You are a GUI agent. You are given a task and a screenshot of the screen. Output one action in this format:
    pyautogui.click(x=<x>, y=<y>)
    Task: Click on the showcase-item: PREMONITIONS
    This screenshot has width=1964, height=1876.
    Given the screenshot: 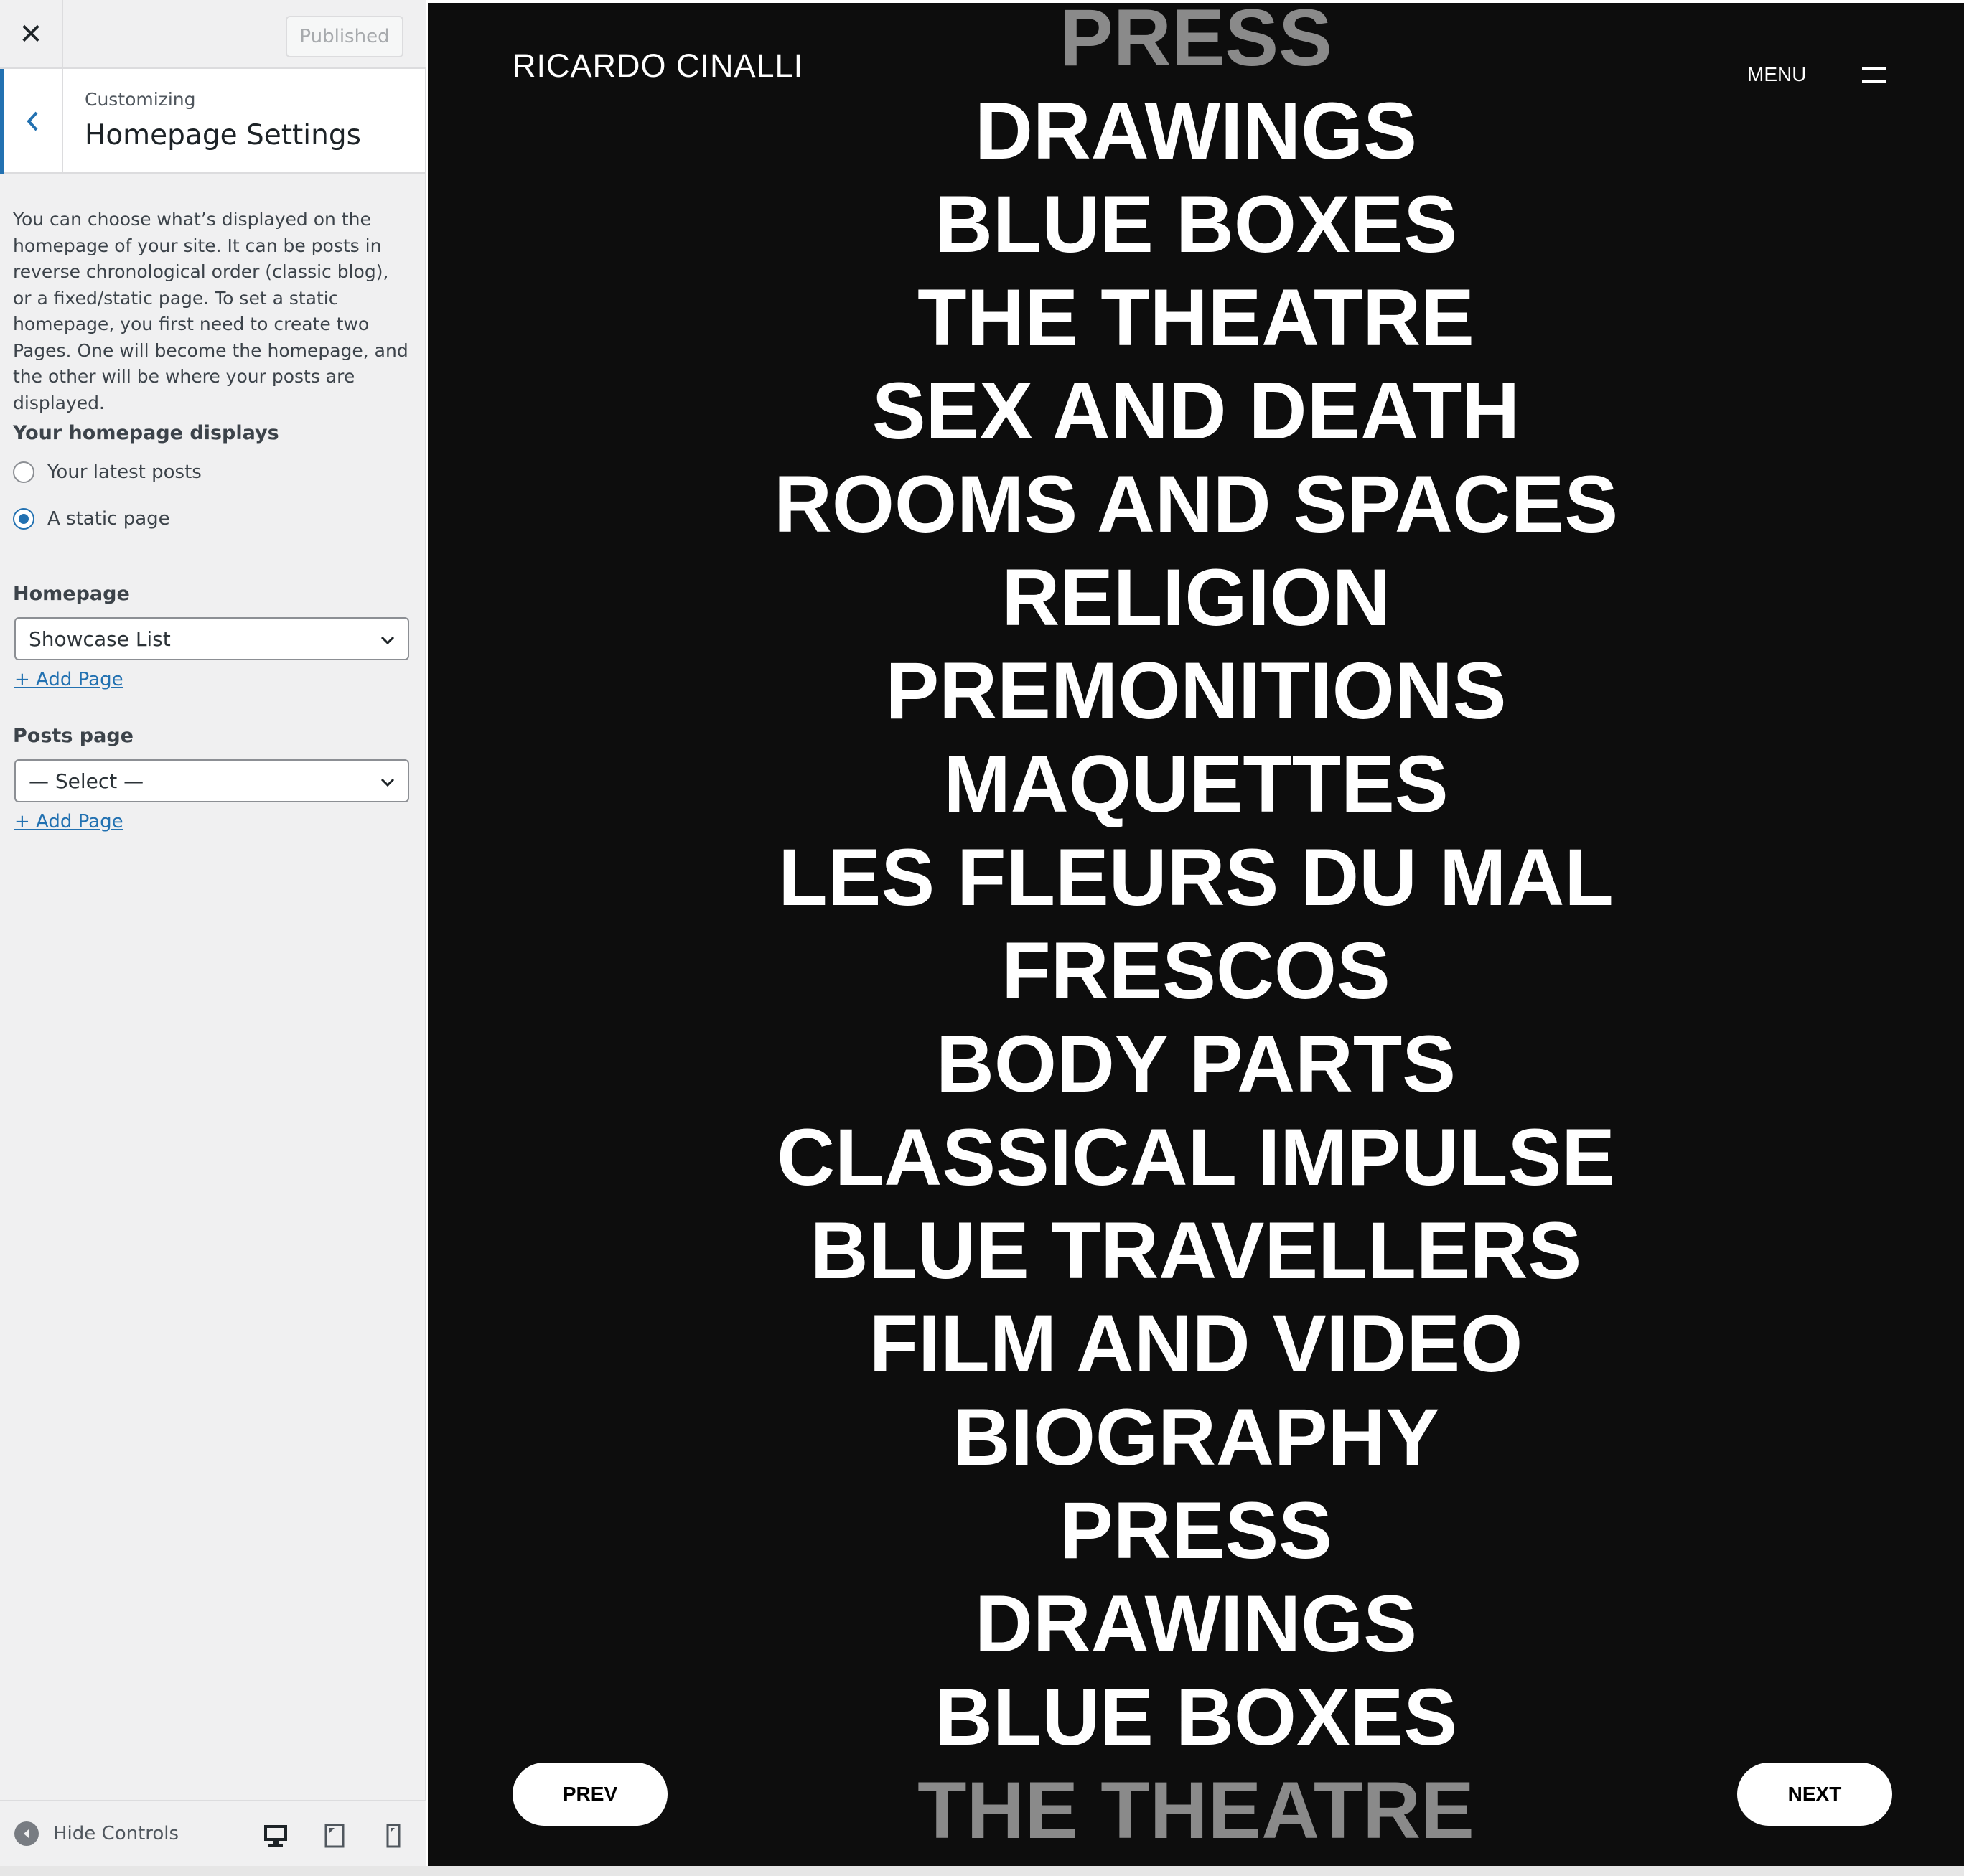 What is the action you would take?
    pyautogui.click(x=1196, y=691)
    